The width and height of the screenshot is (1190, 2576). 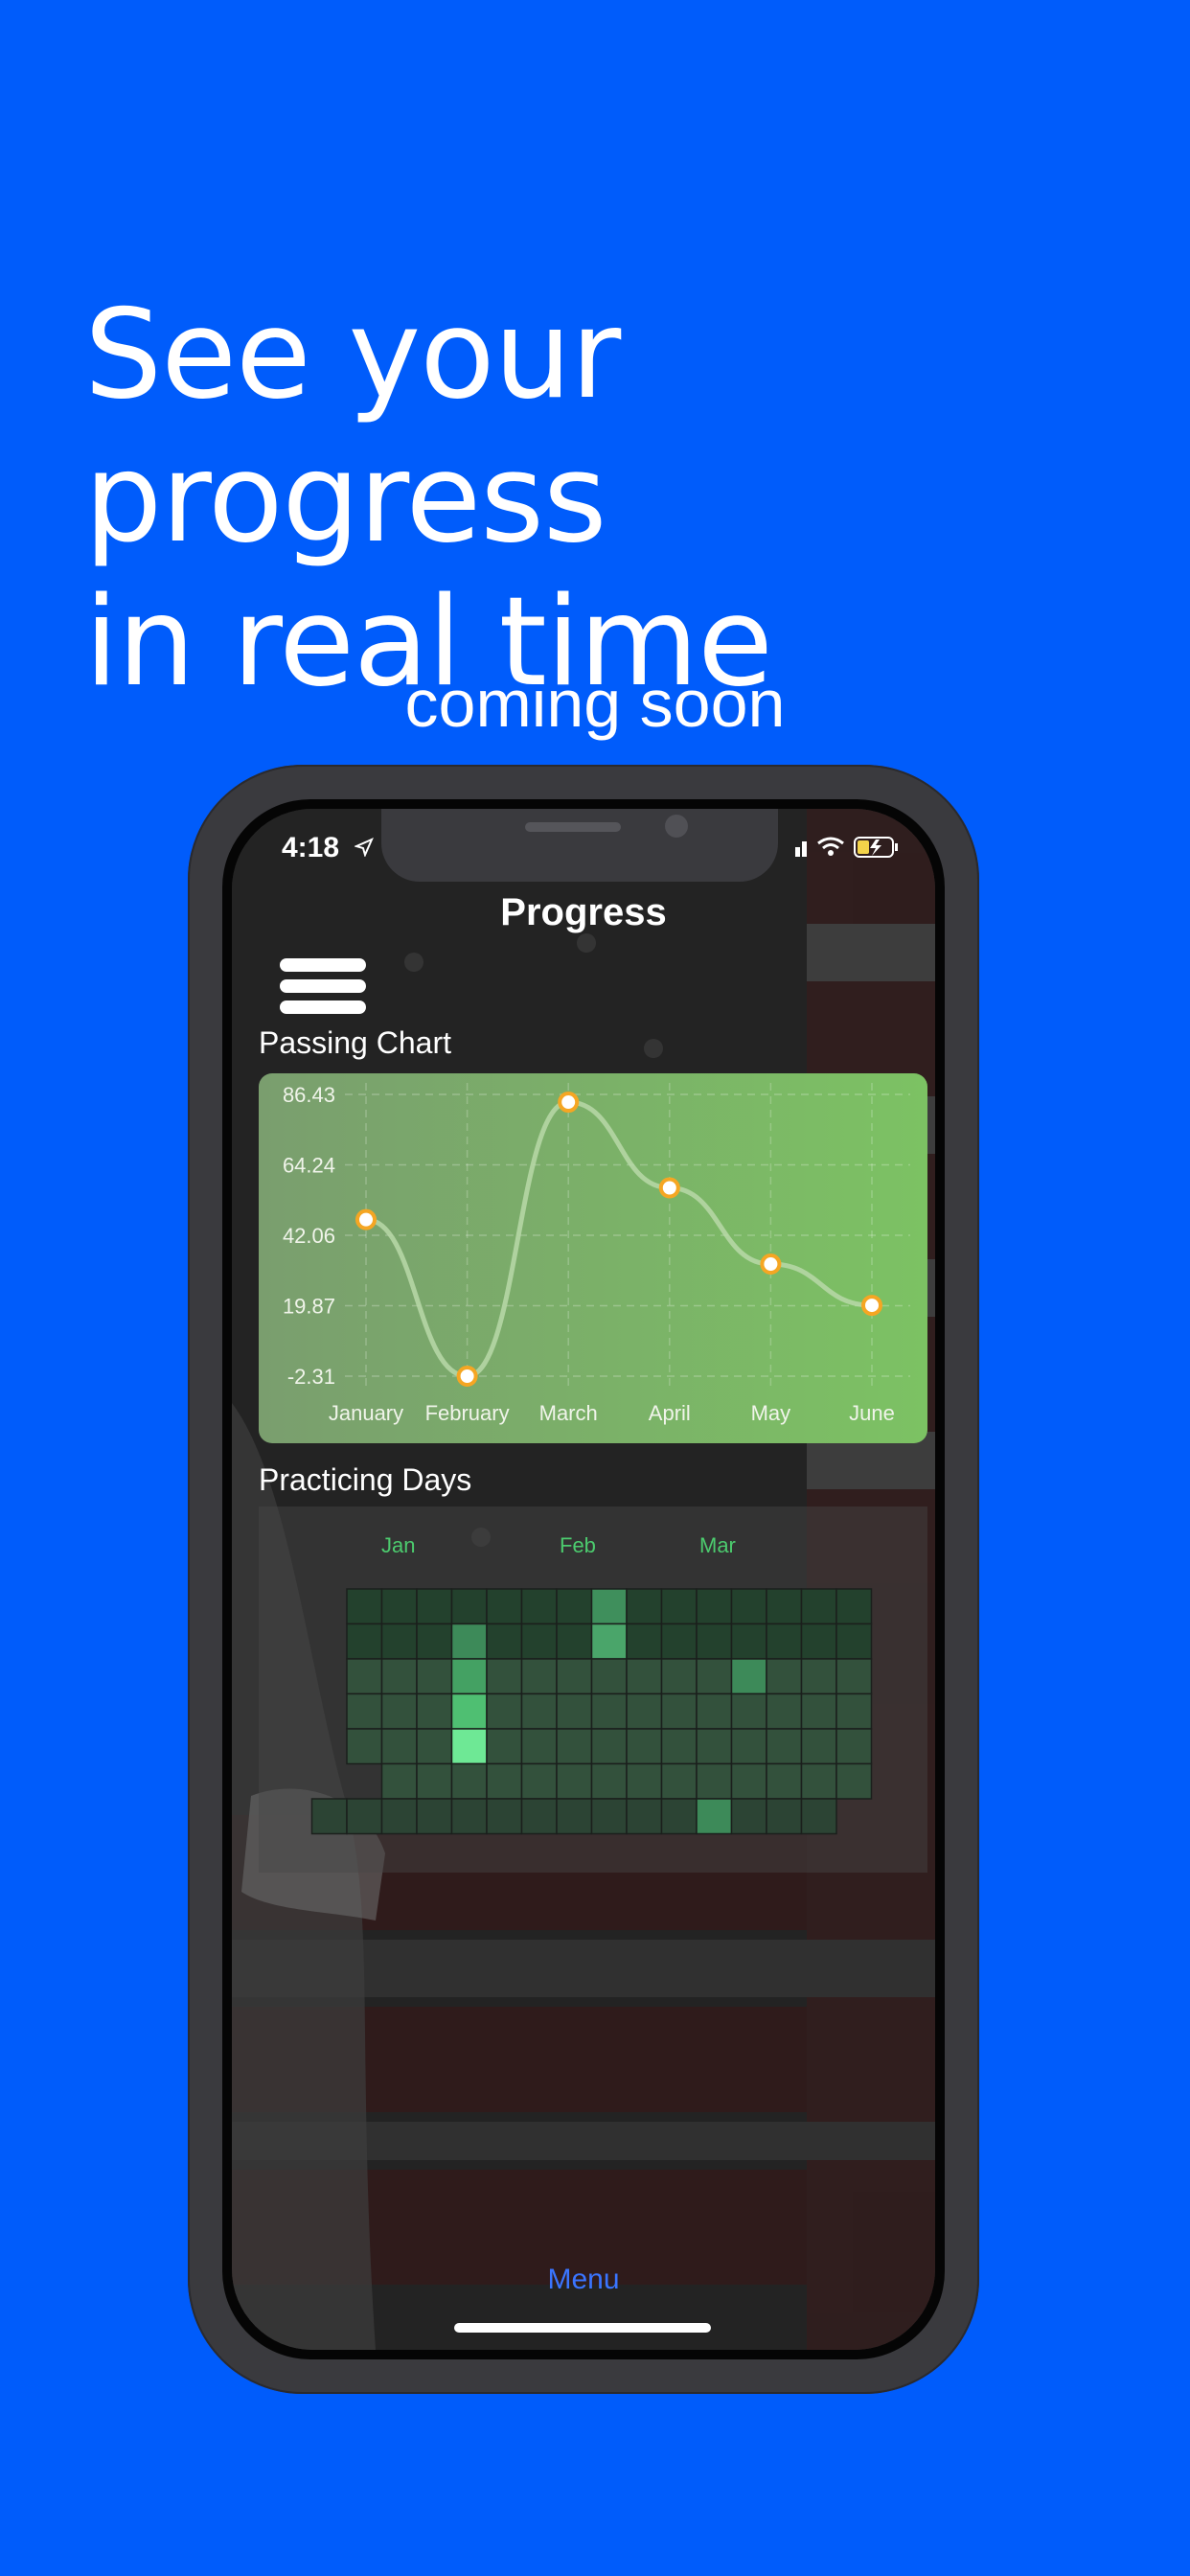 What do you see at coordinates (584, 2280) in the screenshot?
I see `menu-tab: Menu` at bounding box center [584, 2280].